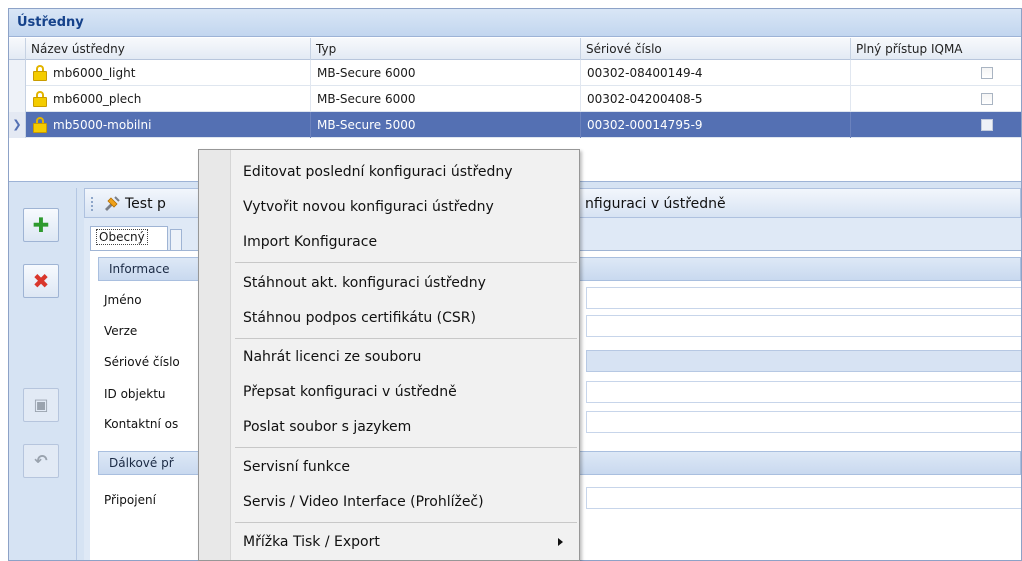 Image resolution: width=1022 pixels, height=561 pixels. What do you see at coordinates (130, 500) in the screenshot?
I see `field-label-connection: Připojení` at bounding box center [130, 500].